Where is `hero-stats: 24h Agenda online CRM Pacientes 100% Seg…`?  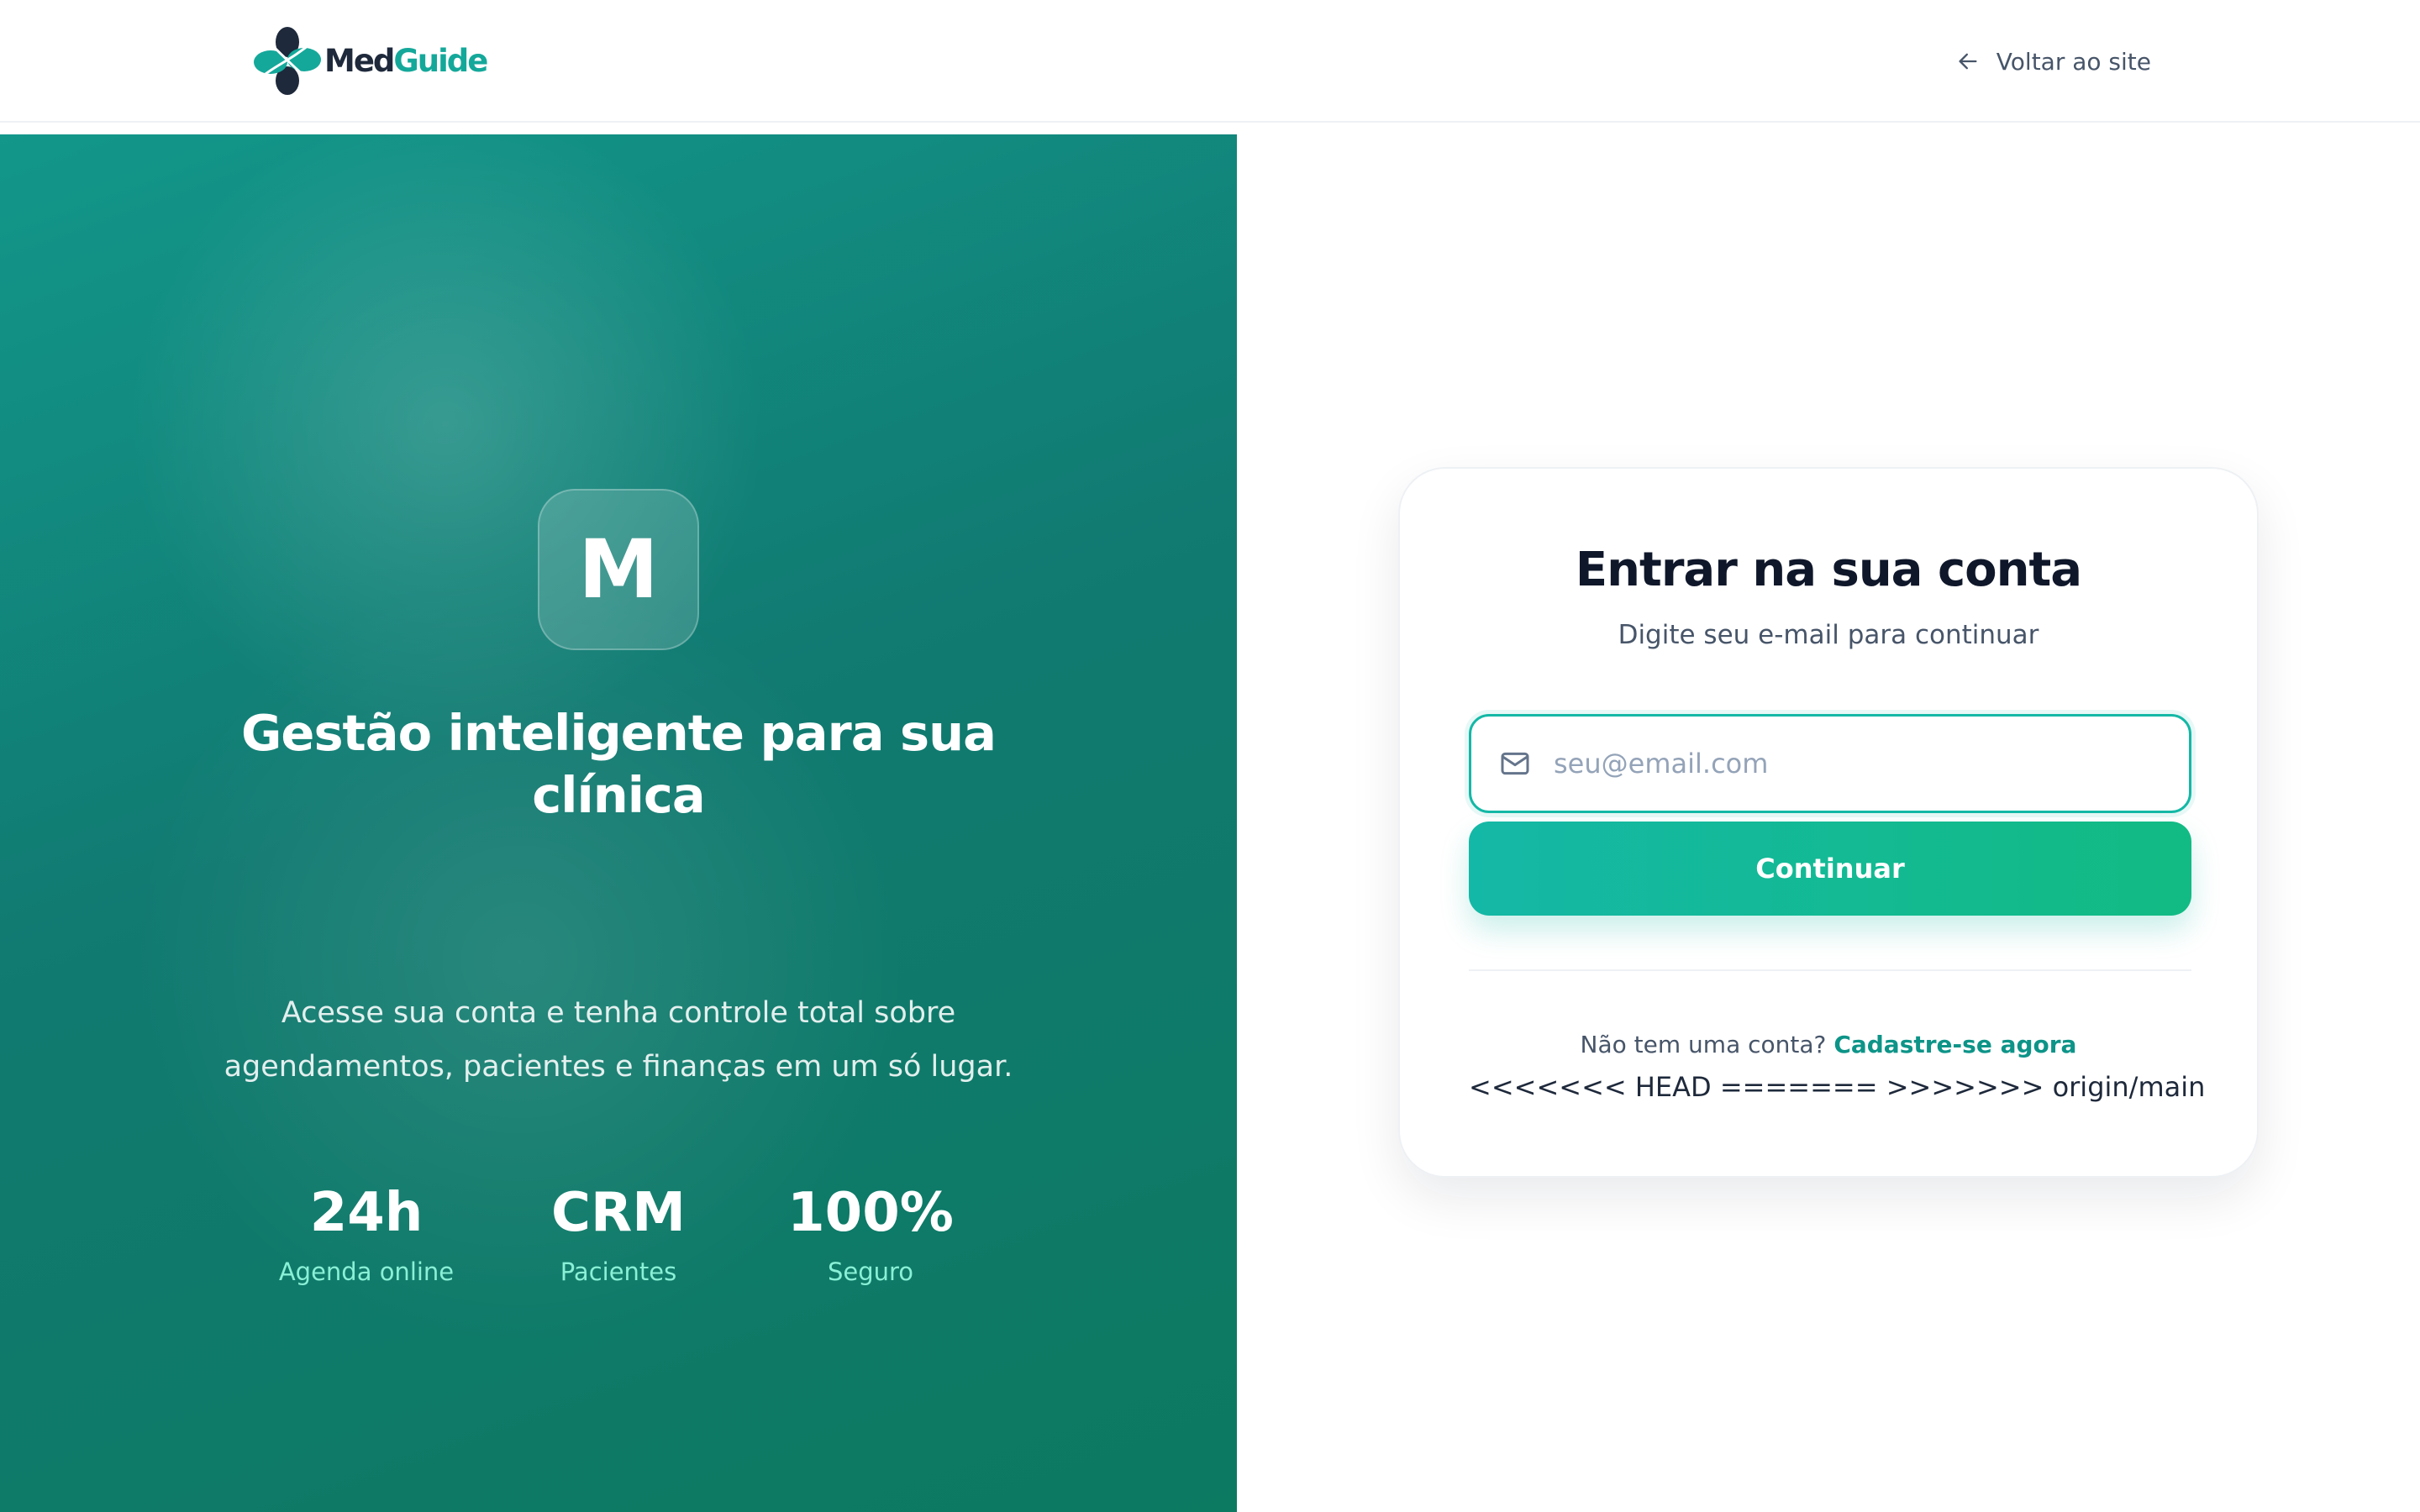
hero-stats: 24h Agenda online CRM Pacientes 100% Seg… is located at coordinates (618, 1235).